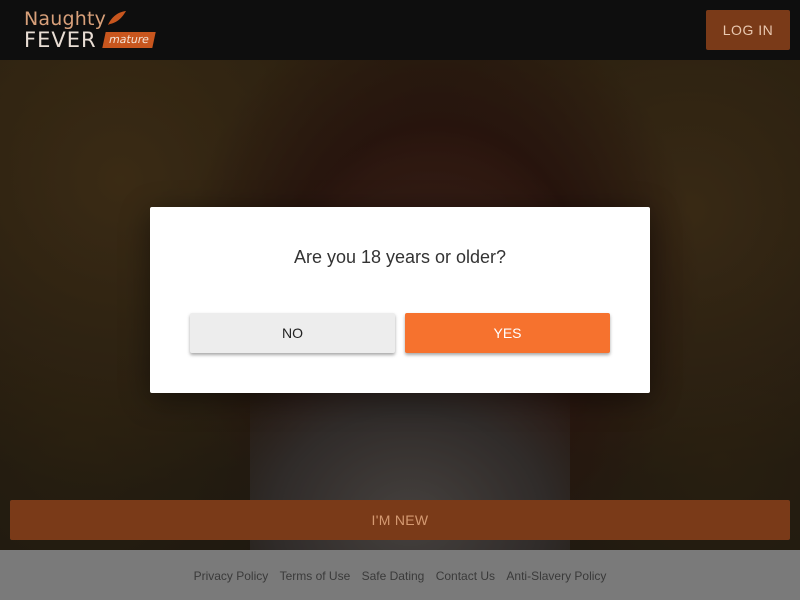  Describe the element at coordinates (556, 576) in the screenshot. I see `anti-slavery-policy-link: Anti-Slavery Policy` at that location.